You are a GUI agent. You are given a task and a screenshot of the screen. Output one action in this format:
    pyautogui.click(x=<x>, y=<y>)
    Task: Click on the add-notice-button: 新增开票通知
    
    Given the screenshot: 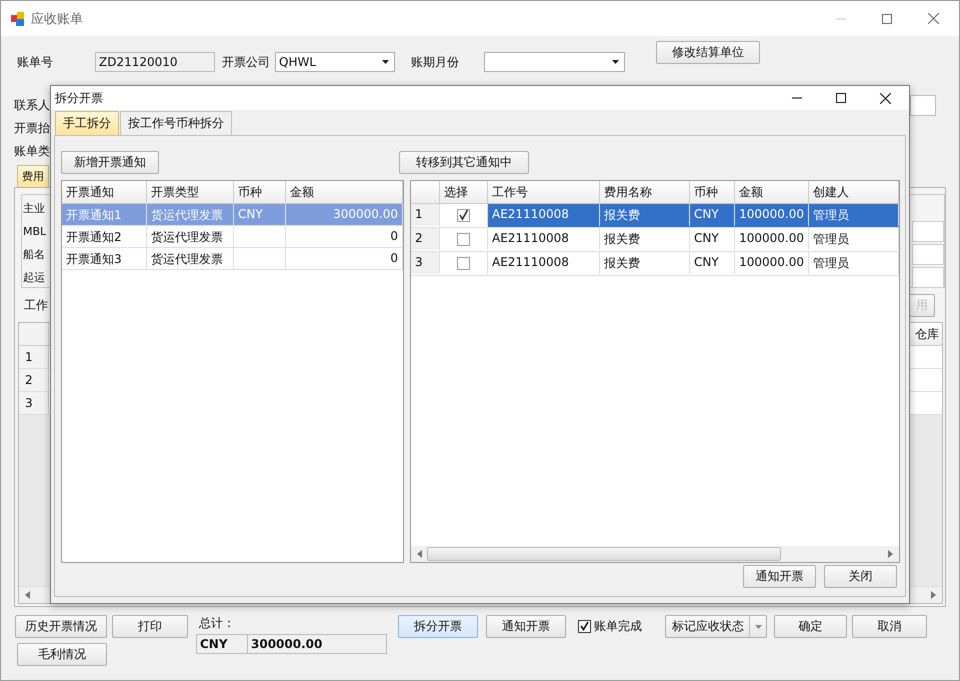 What is the action you would take?
    pyautogui.click(x=110, y=162)
    